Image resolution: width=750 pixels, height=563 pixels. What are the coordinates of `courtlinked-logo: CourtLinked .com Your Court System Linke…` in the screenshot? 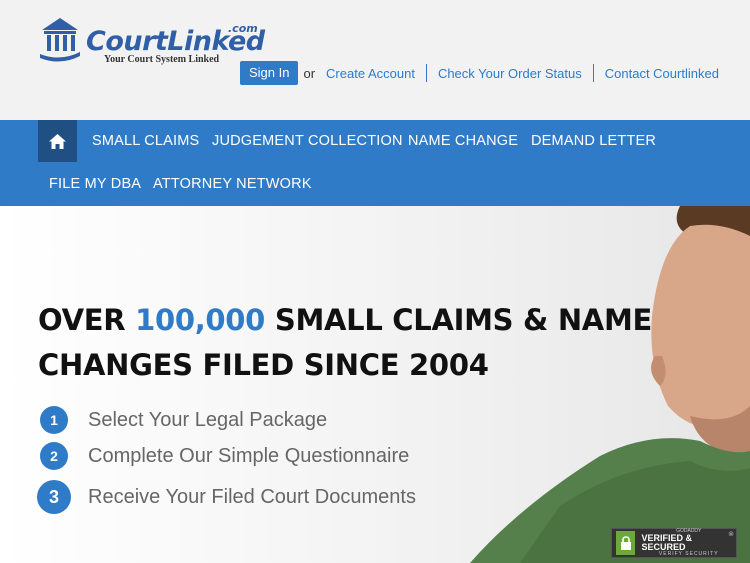 It's located at (153, 42).